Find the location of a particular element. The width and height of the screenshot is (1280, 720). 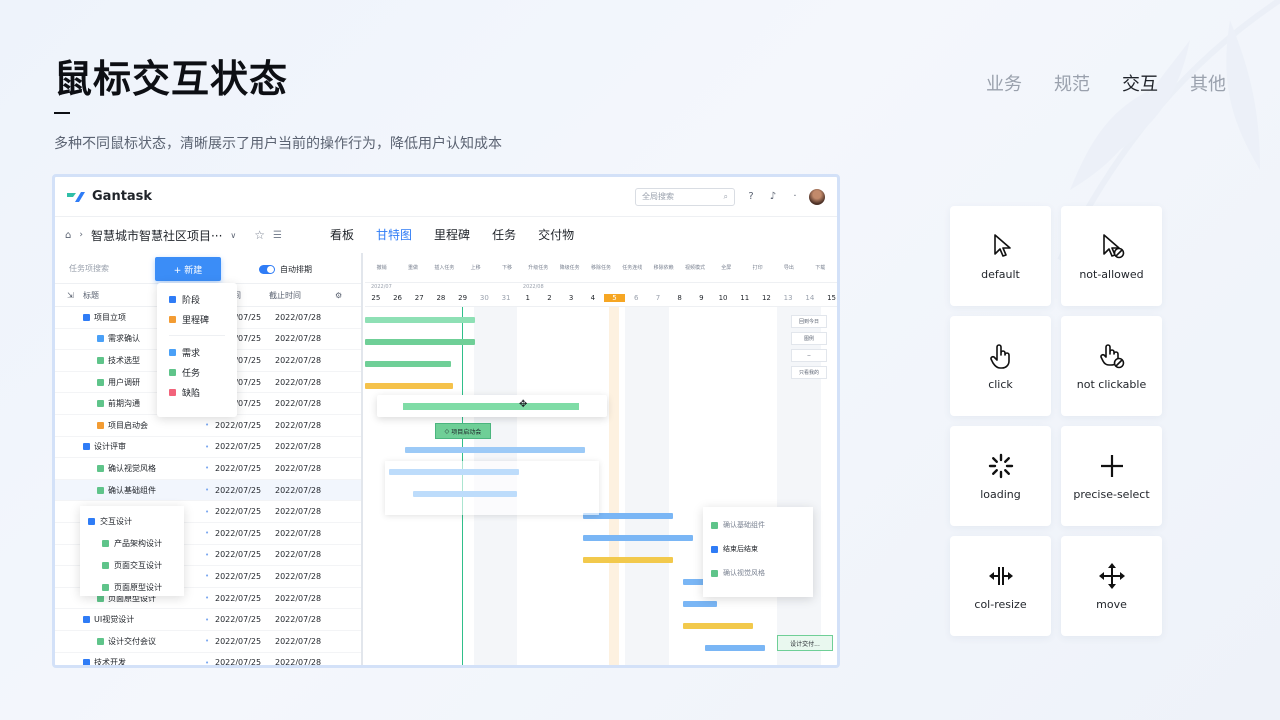

gantt-tool-button: 下载 is located at coordinates (820, 267).